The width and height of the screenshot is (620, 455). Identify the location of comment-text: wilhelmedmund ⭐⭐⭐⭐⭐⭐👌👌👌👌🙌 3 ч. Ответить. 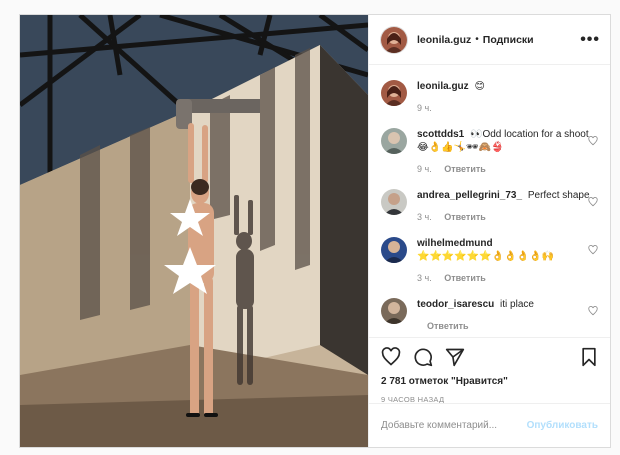
(505, 261).